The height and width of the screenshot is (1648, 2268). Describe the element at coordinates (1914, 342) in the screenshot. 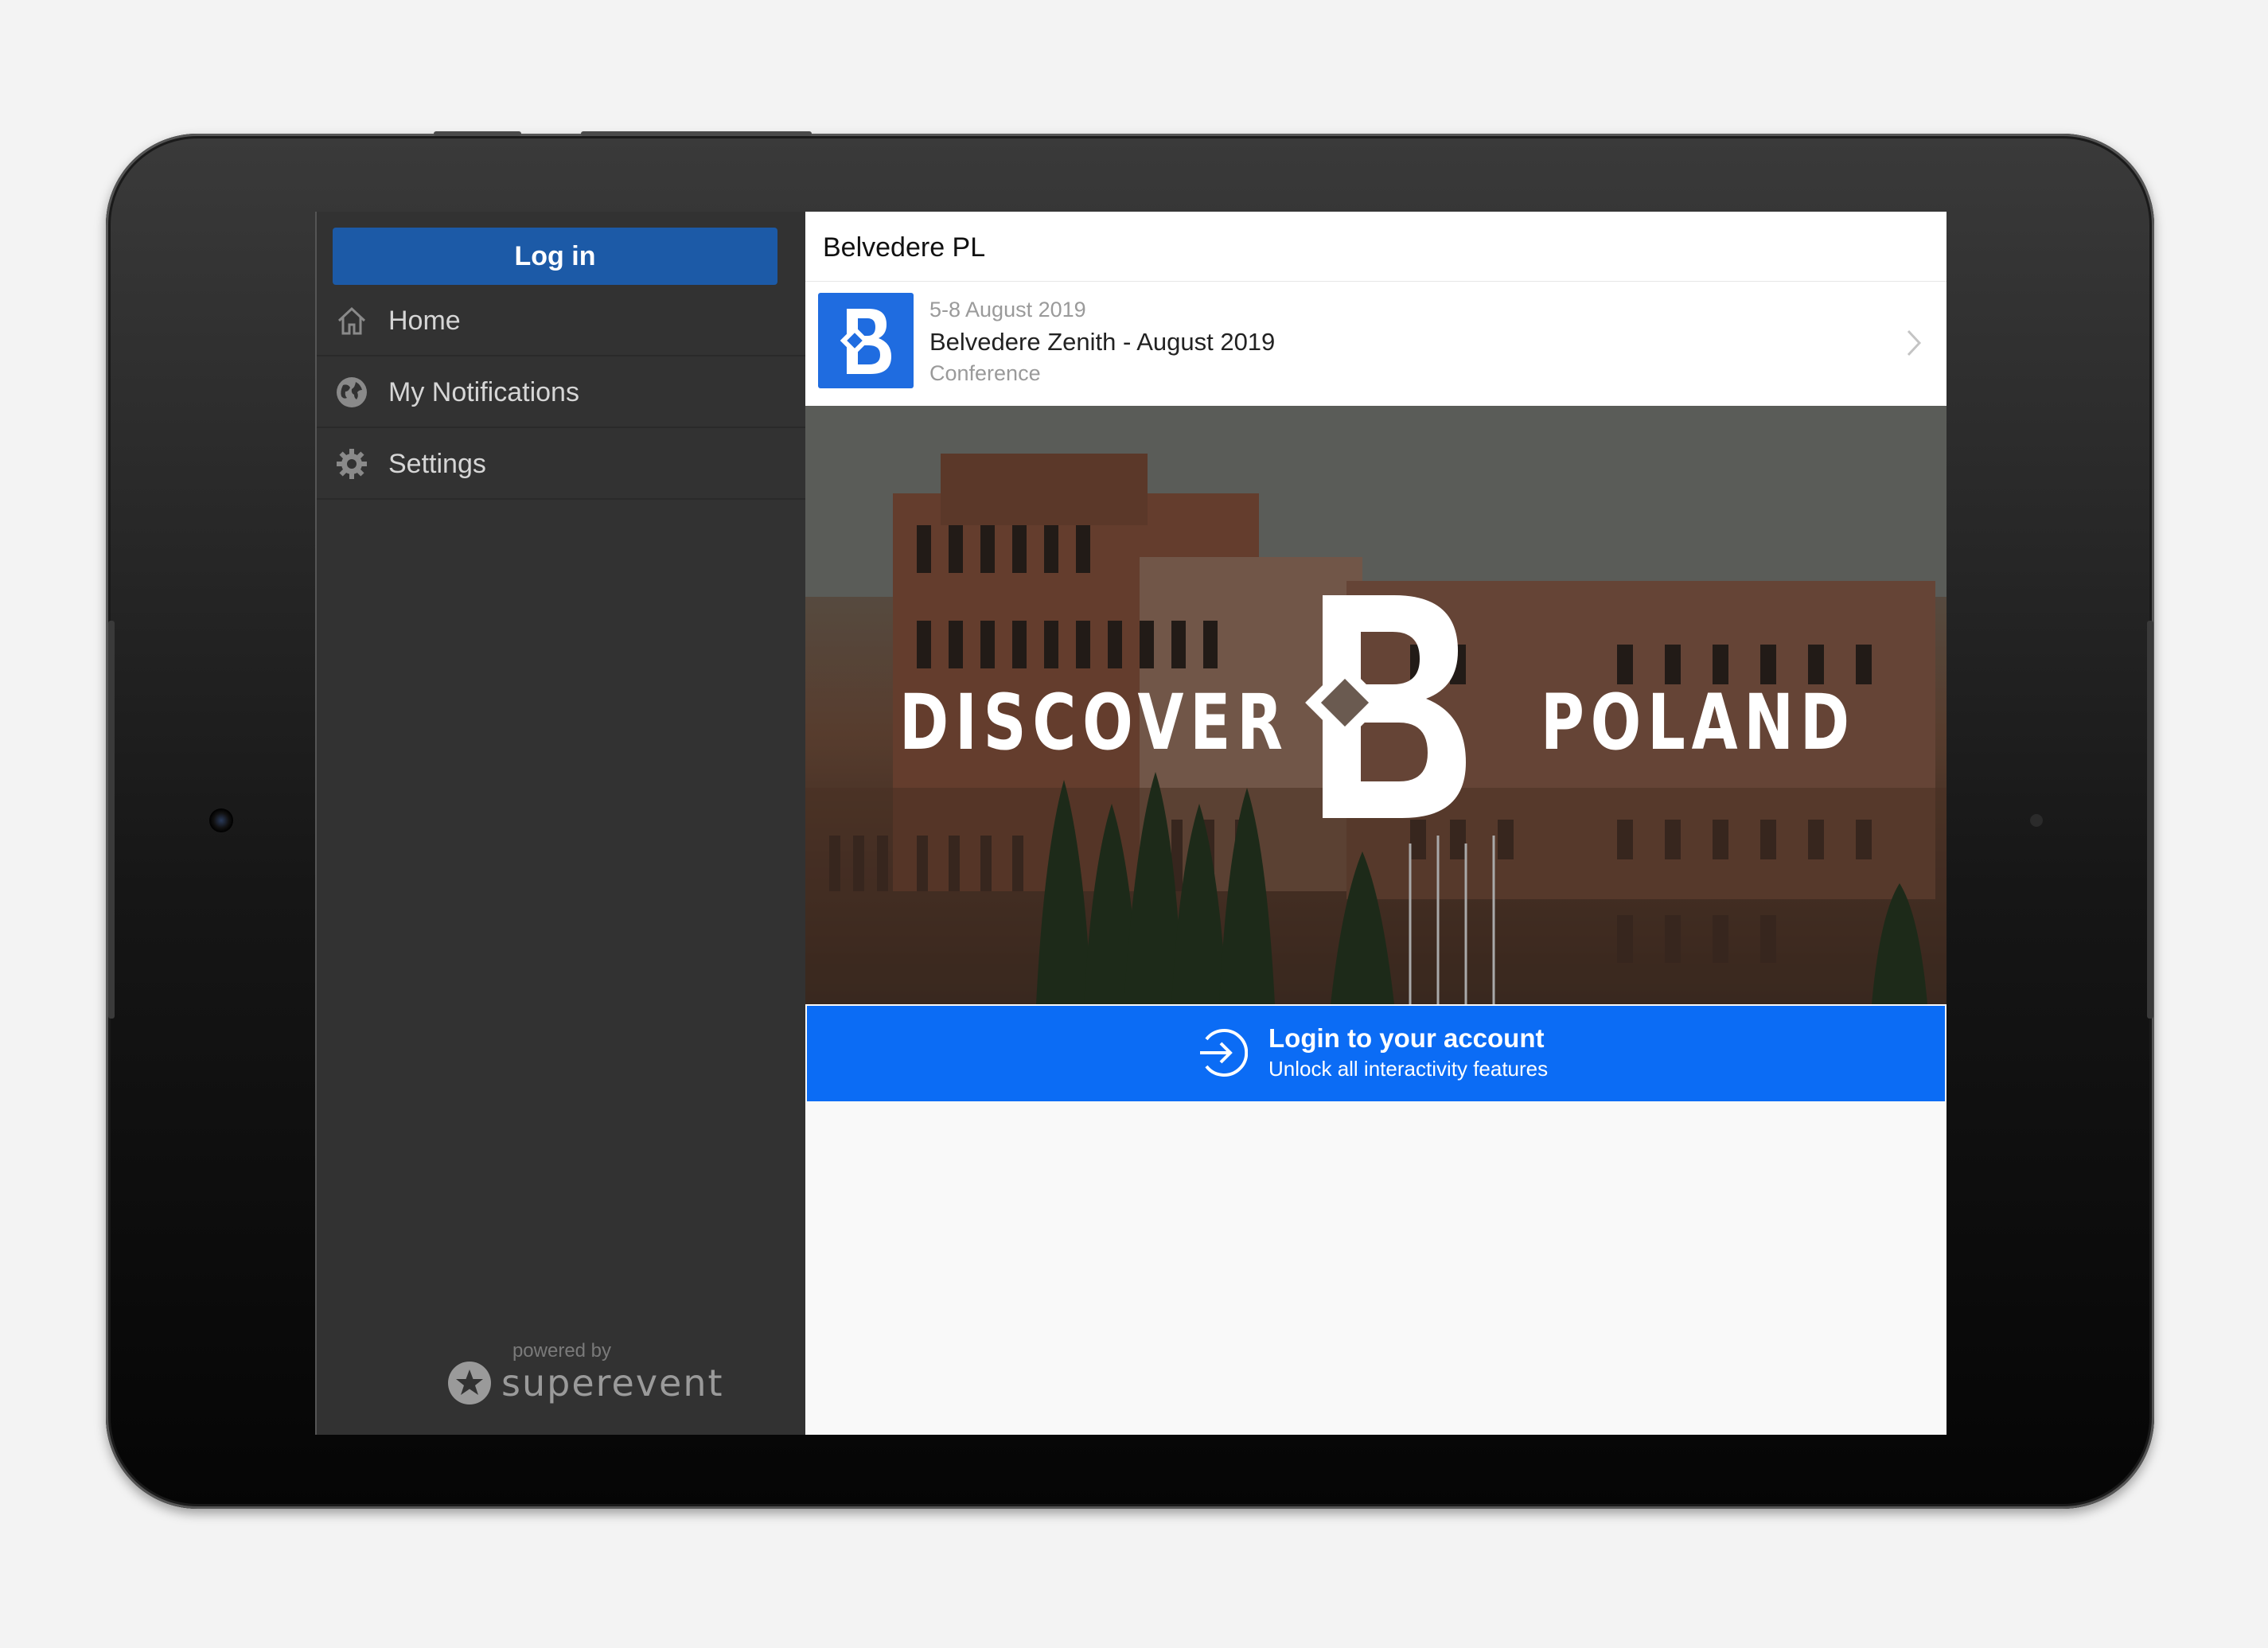

I see `chevron-right-icon` at that location.